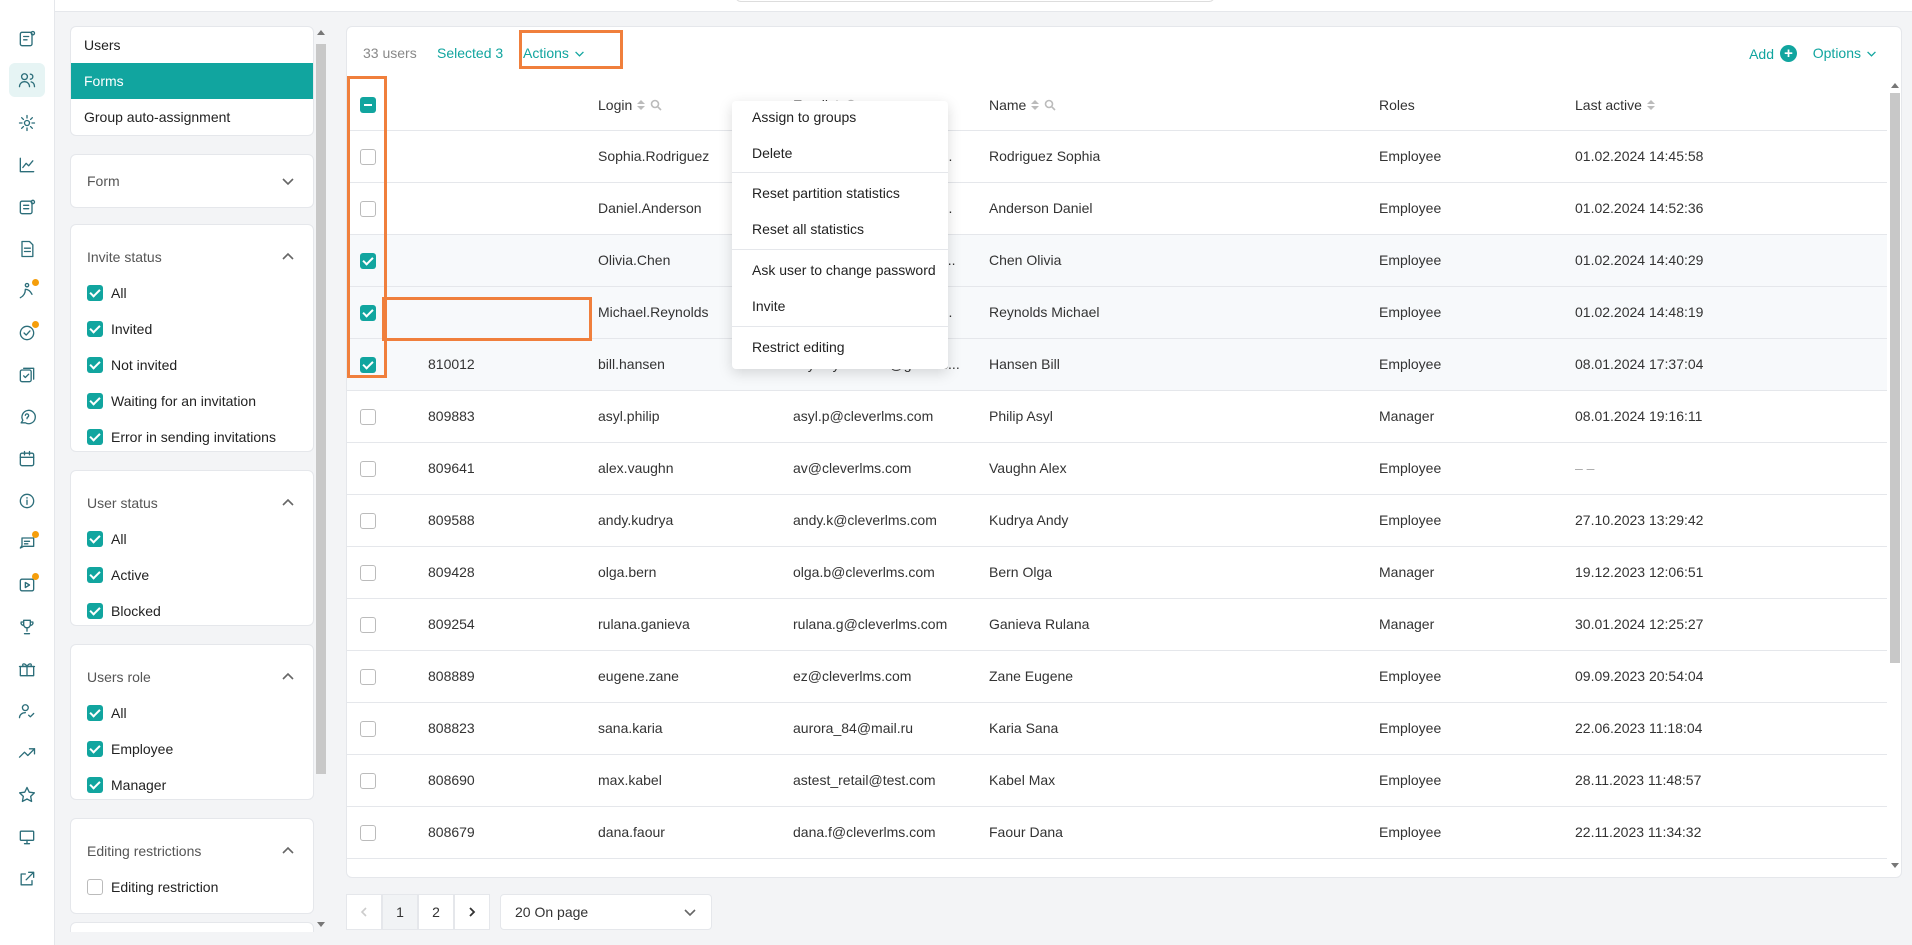 This screenshot has width=1912, height=945. What do you see at coordinates (630, 105) in the screenshot?
I see `column-login: Login` at bounding box center [630, 105].